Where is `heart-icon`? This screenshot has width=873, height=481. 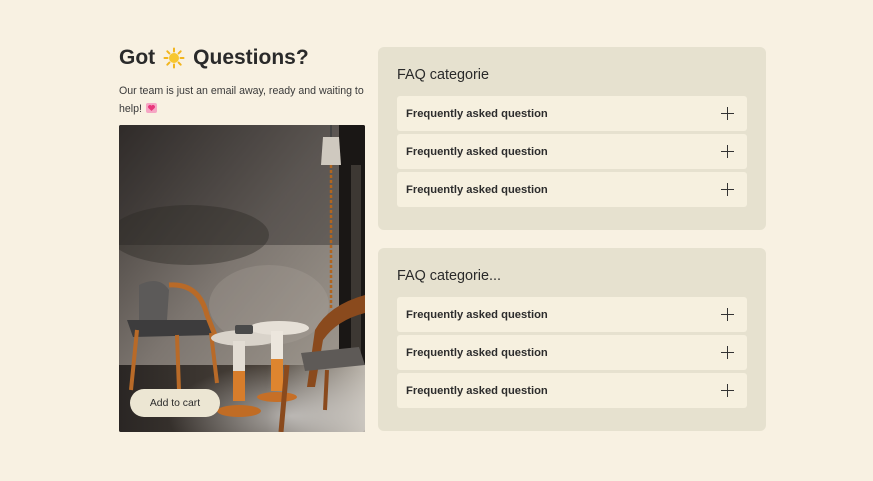
heart-icon is located at coordinates (151, 110).